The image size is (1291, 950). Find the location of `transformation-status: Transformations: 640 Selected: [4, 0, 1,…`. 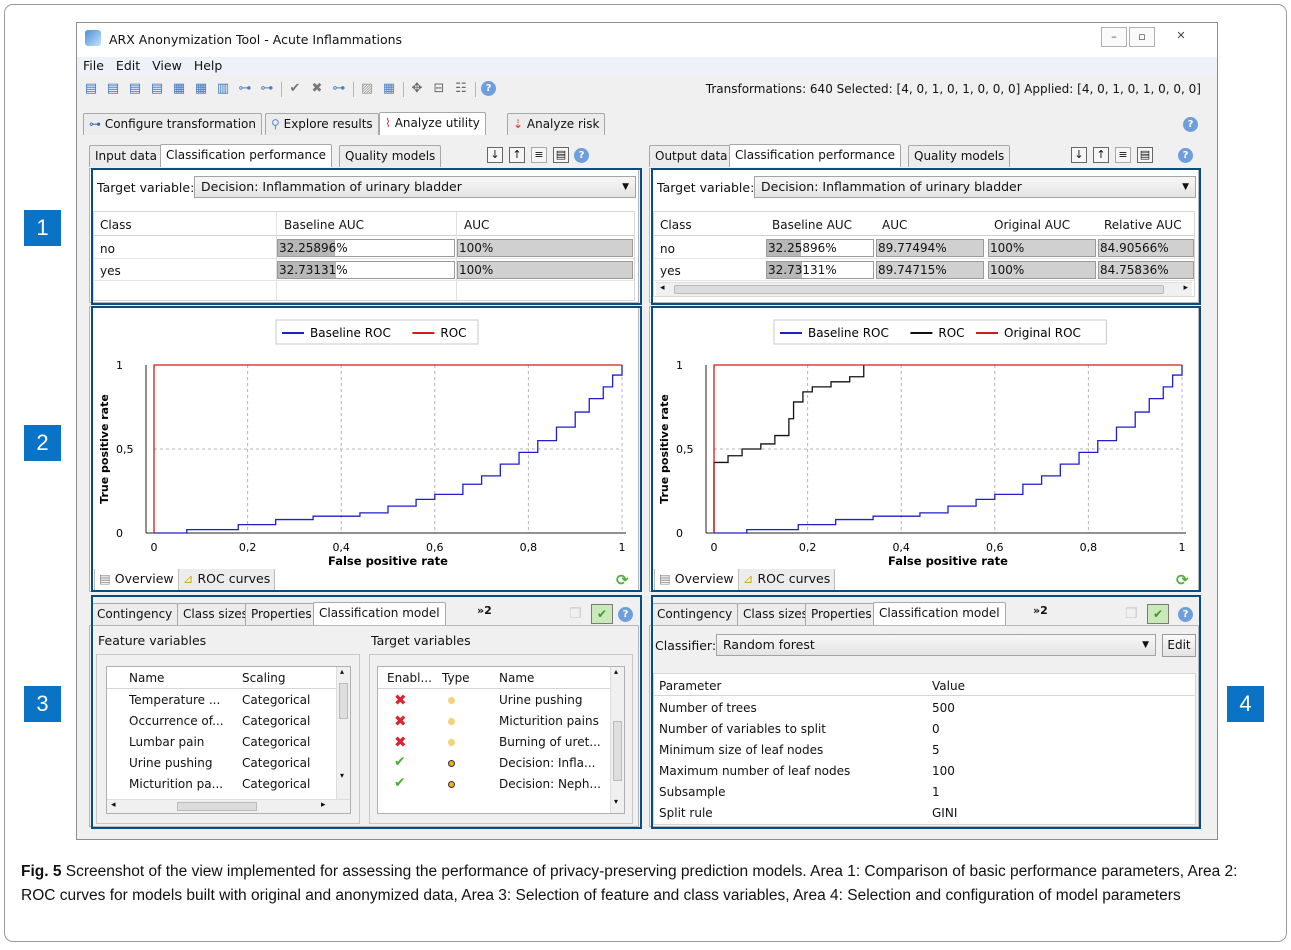

transformation-status: Transformations: 640 Selected: [4, 0, 1,… is located at coordinates (953, 89).